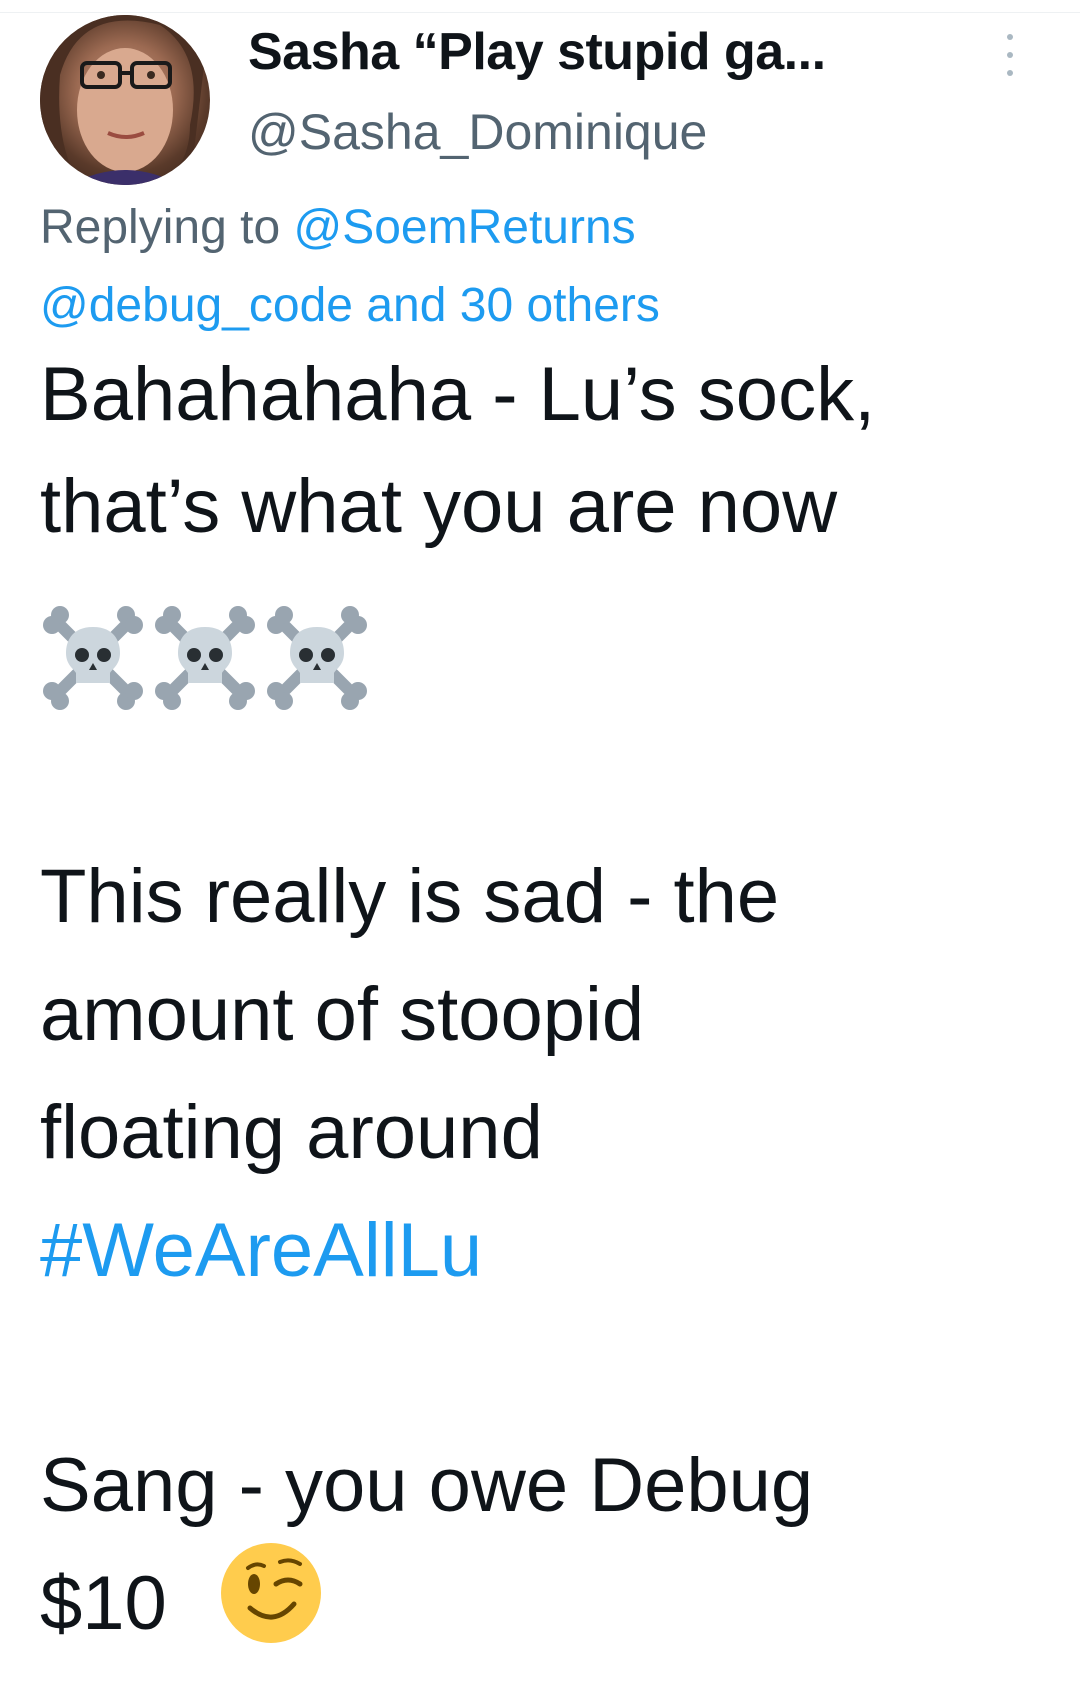 The width and height of the screenshot is (1080, 1699). I want to click on tweet-text-line-2: that’s what you are now, so click(439, 506).